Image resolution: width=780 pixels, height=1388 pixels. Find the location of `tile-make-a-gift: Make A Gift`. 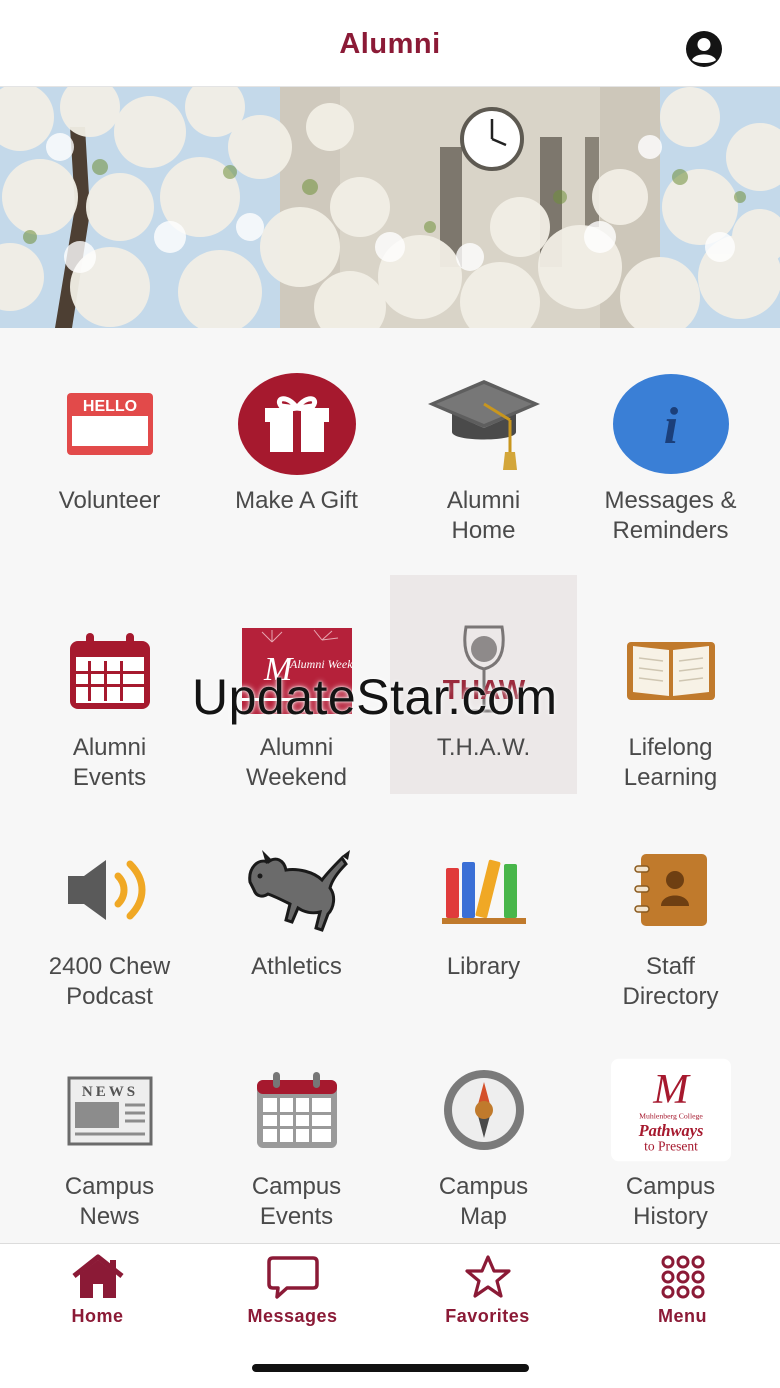

tile-make-a-gift: Make A Gift is located at coordinates (296, 437).